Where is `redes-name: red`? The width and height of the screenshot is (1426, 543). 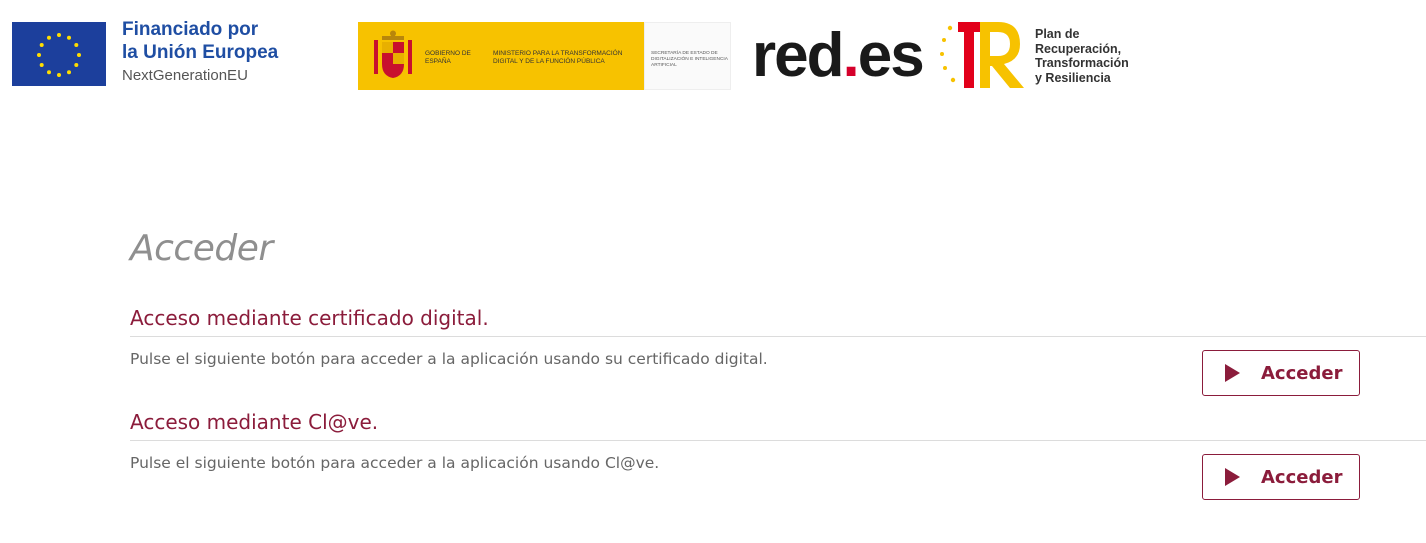
redes-name: red is located at coordinates (798, 55).